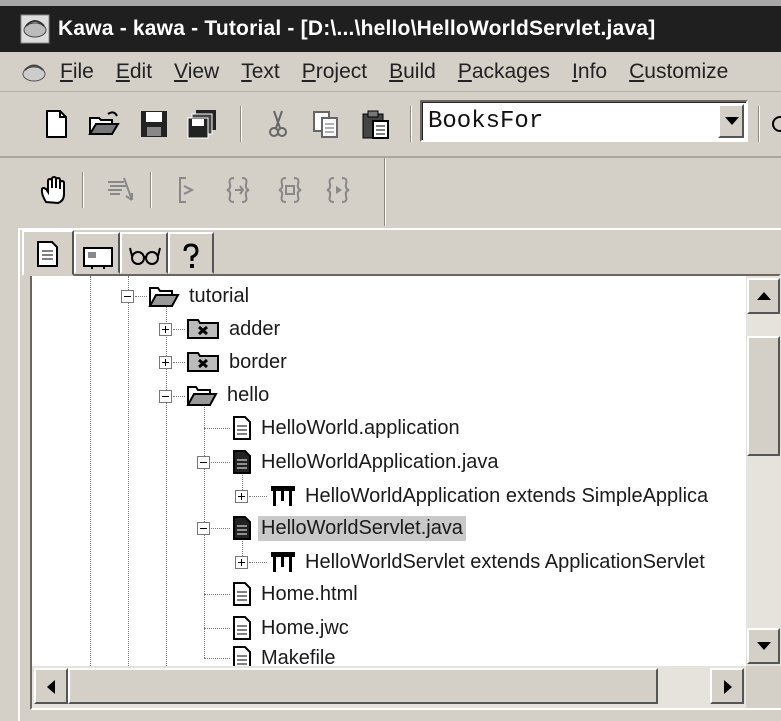 This screenshot has width=781, height=721. I want to click on menu-build: Build, so click(412, 72).